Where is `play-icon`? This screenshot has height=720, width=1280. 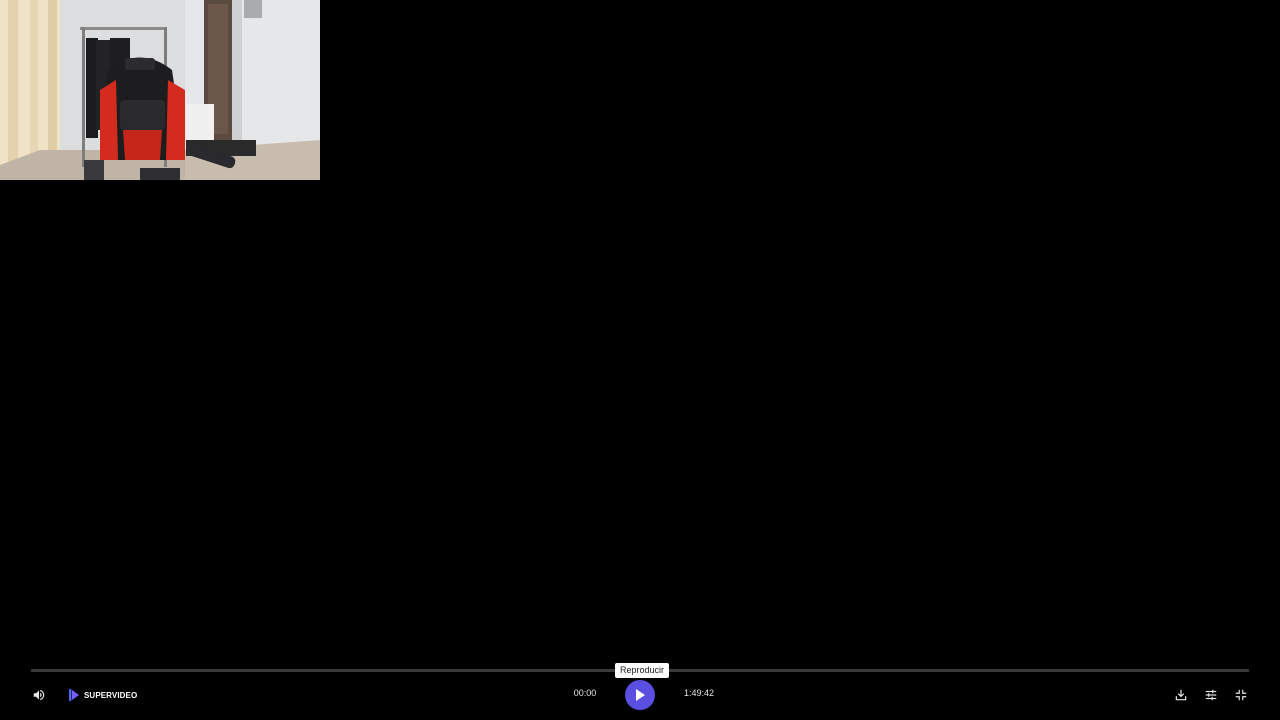
play-icon is located at coordinates (640, 695).